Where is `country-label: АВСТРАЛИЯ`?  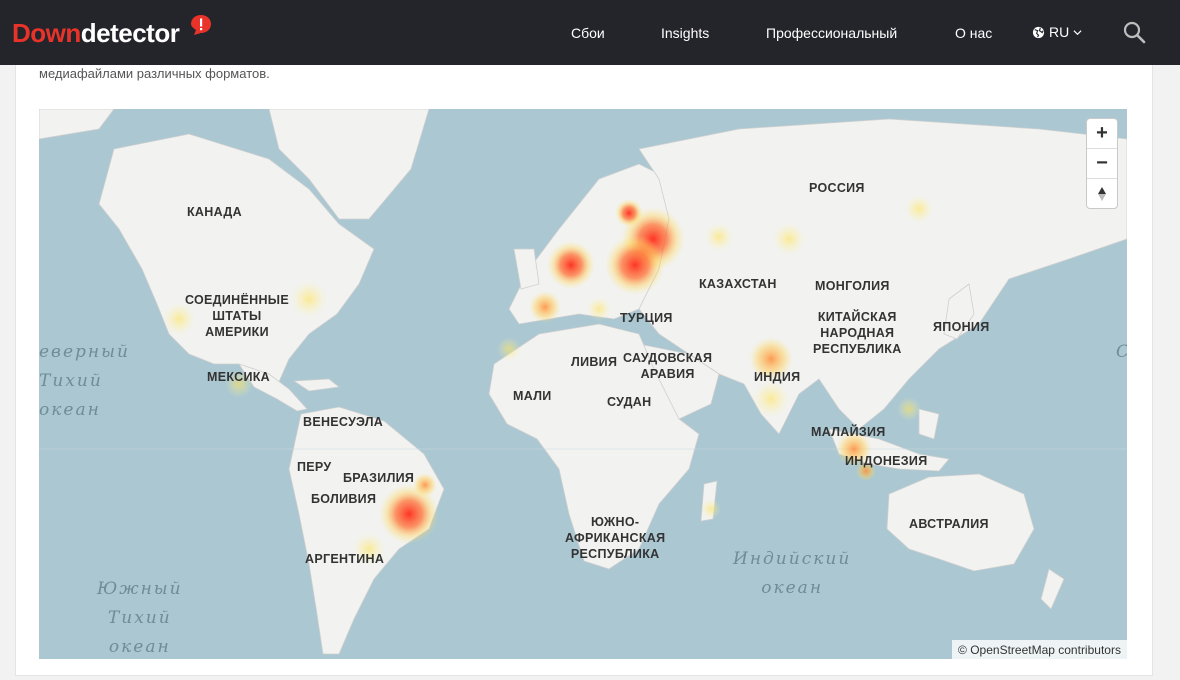 country-label: АВСТРАЛИЯ is located at coordinates (949, 524).